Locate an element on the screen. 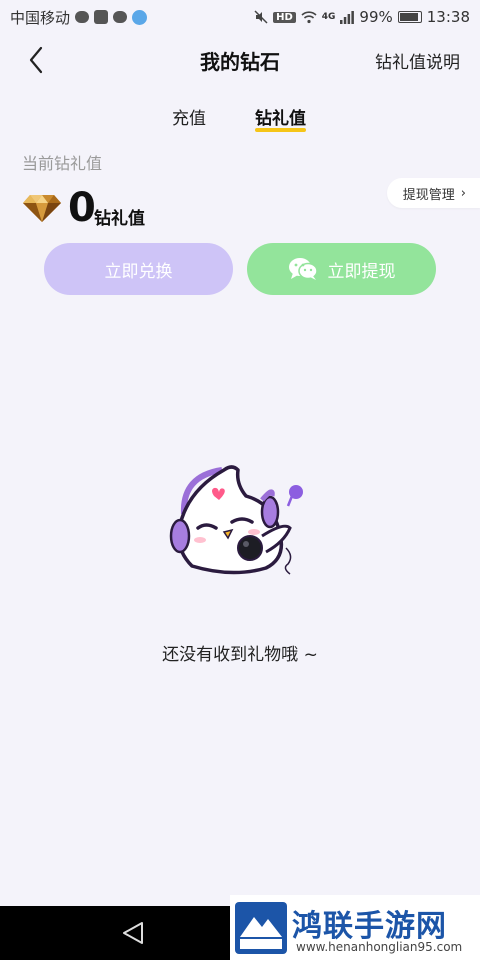 This screenshot has height=960, width=480. clock: 13:38 is located at coordinates (448, 17).